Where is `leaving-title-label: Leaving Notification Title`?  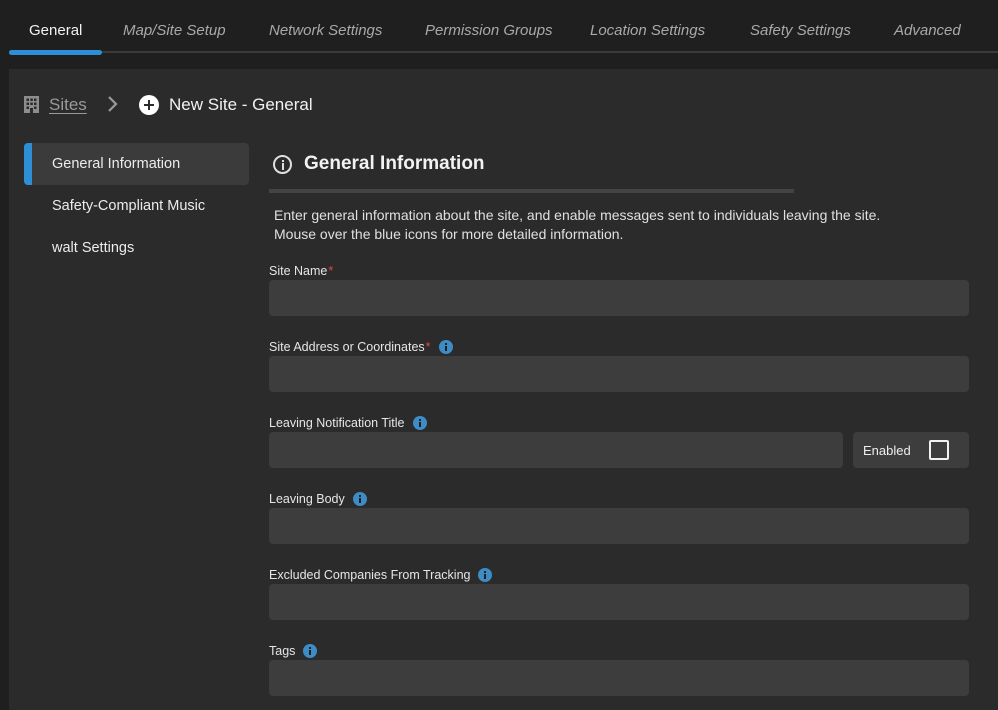 leaving-title-label: Leaving Notification Title is located at coordinates (348, 423).